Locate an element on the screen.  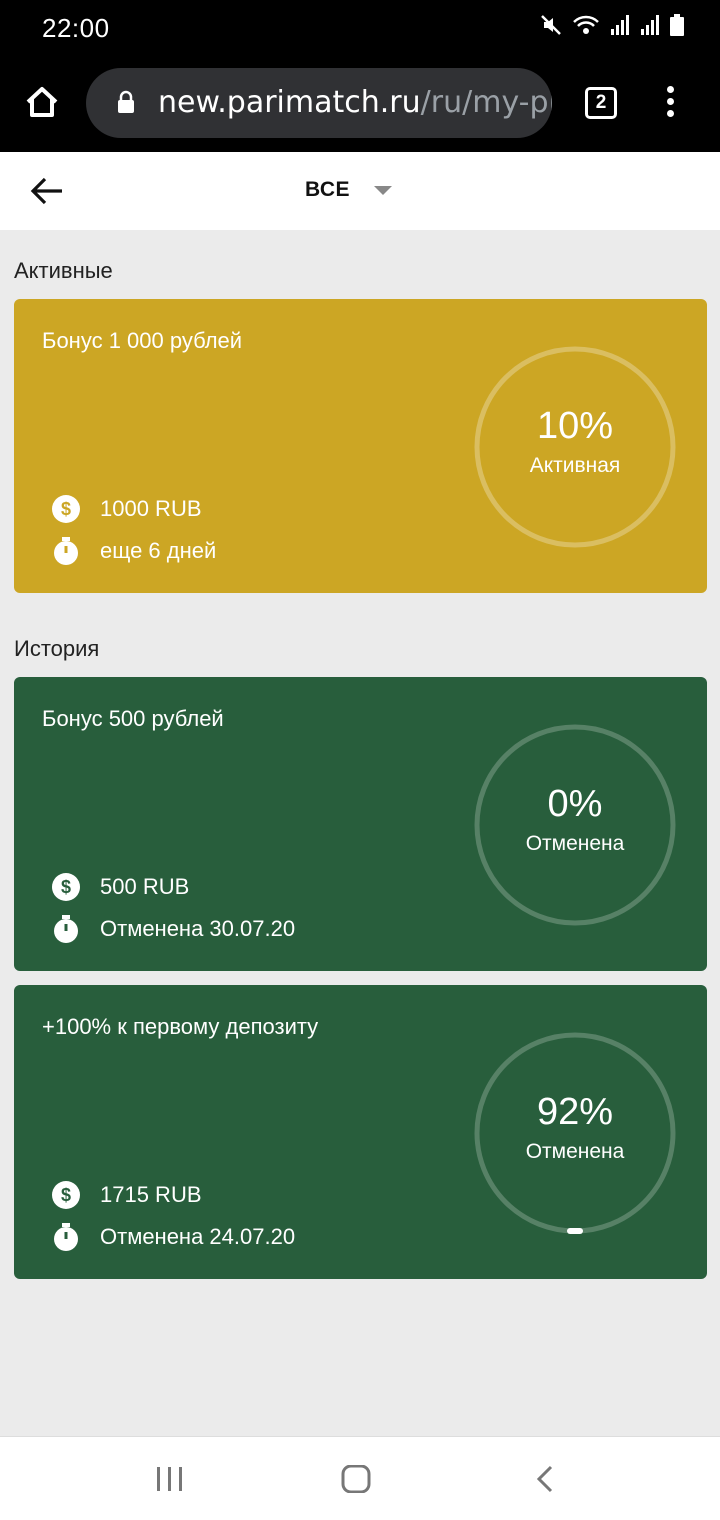
bonus-amount: 1715 RUB is located at coordinates (151, 1194).